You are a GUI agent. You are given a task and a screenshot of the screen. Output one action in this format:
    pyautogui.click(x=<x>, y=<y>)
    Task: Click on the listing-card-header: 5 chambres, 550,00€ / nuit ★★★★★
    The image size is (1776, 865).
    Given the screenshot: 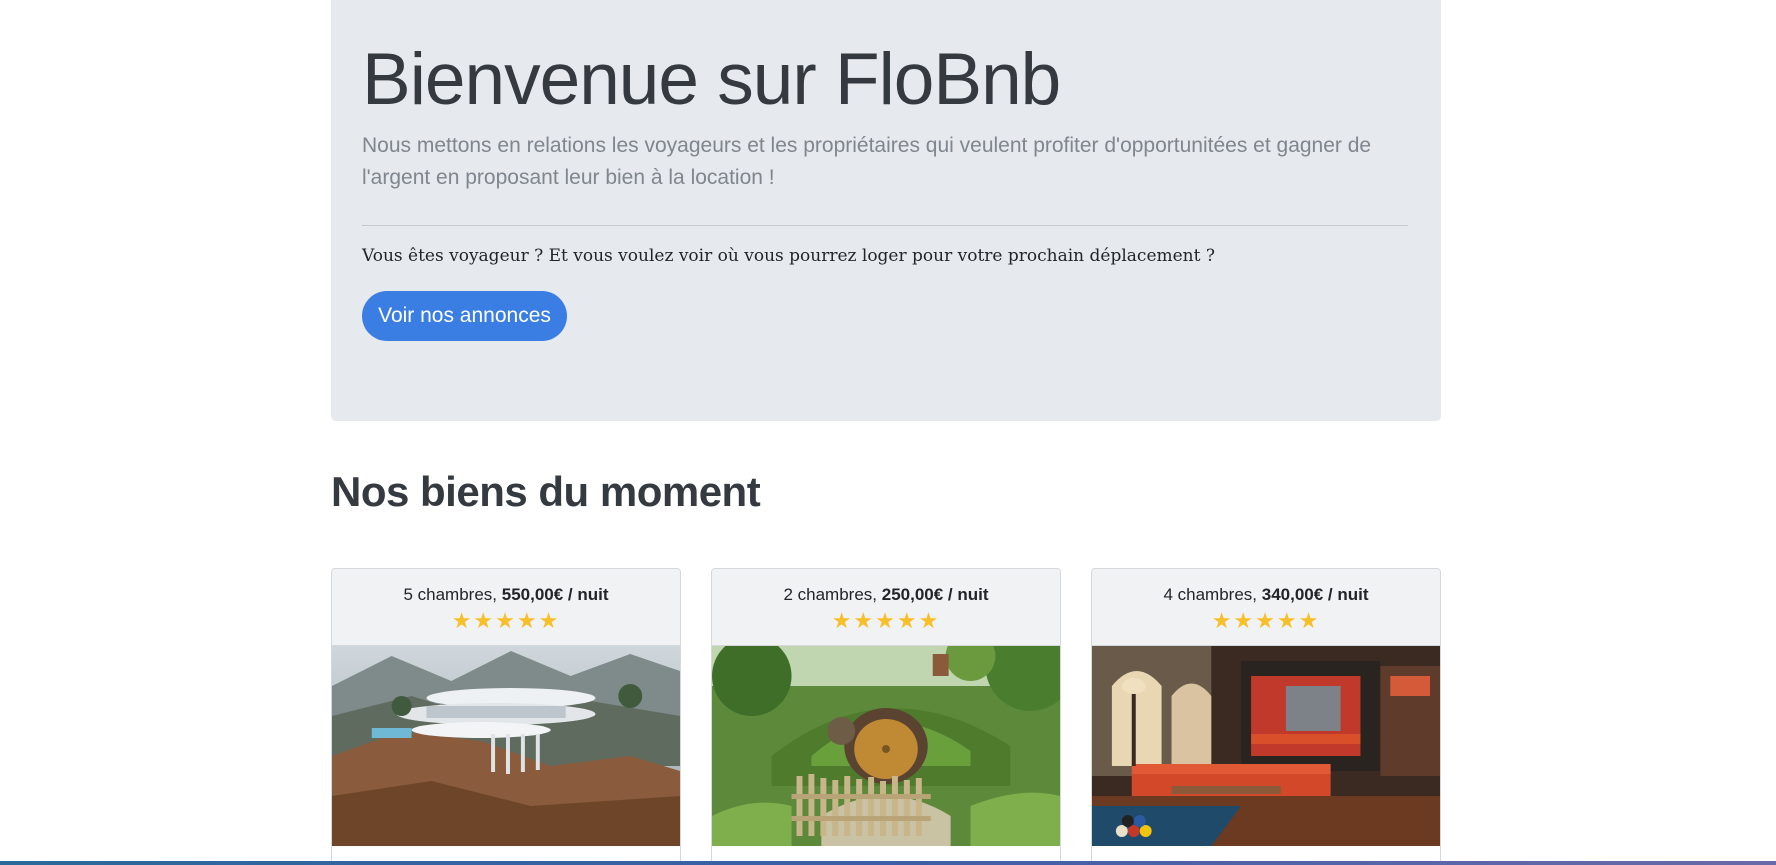 What is the action you would take?
    pyautogui.click(x=506, y=607)
    